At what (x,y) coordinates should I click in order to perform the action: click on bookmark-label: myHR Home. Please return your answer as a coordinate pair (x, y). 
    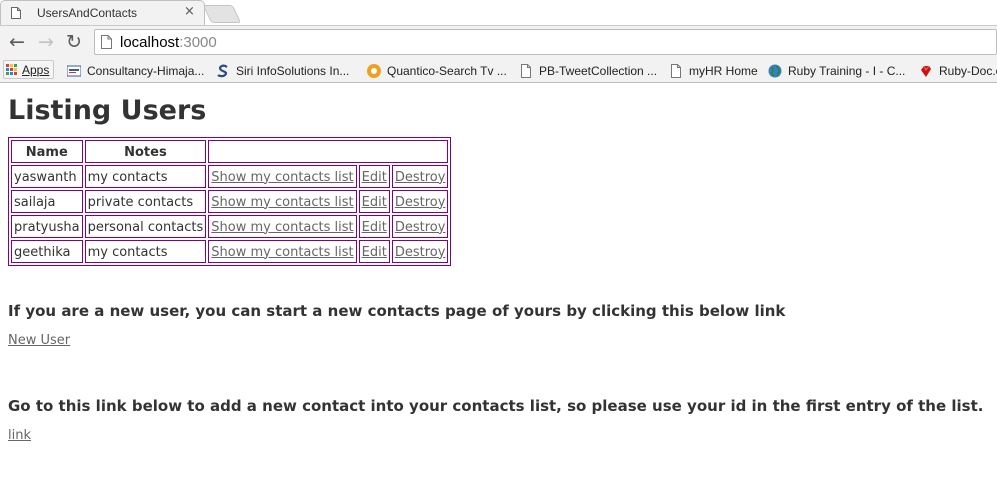
    Looking at the image, I should click on (723, 70).